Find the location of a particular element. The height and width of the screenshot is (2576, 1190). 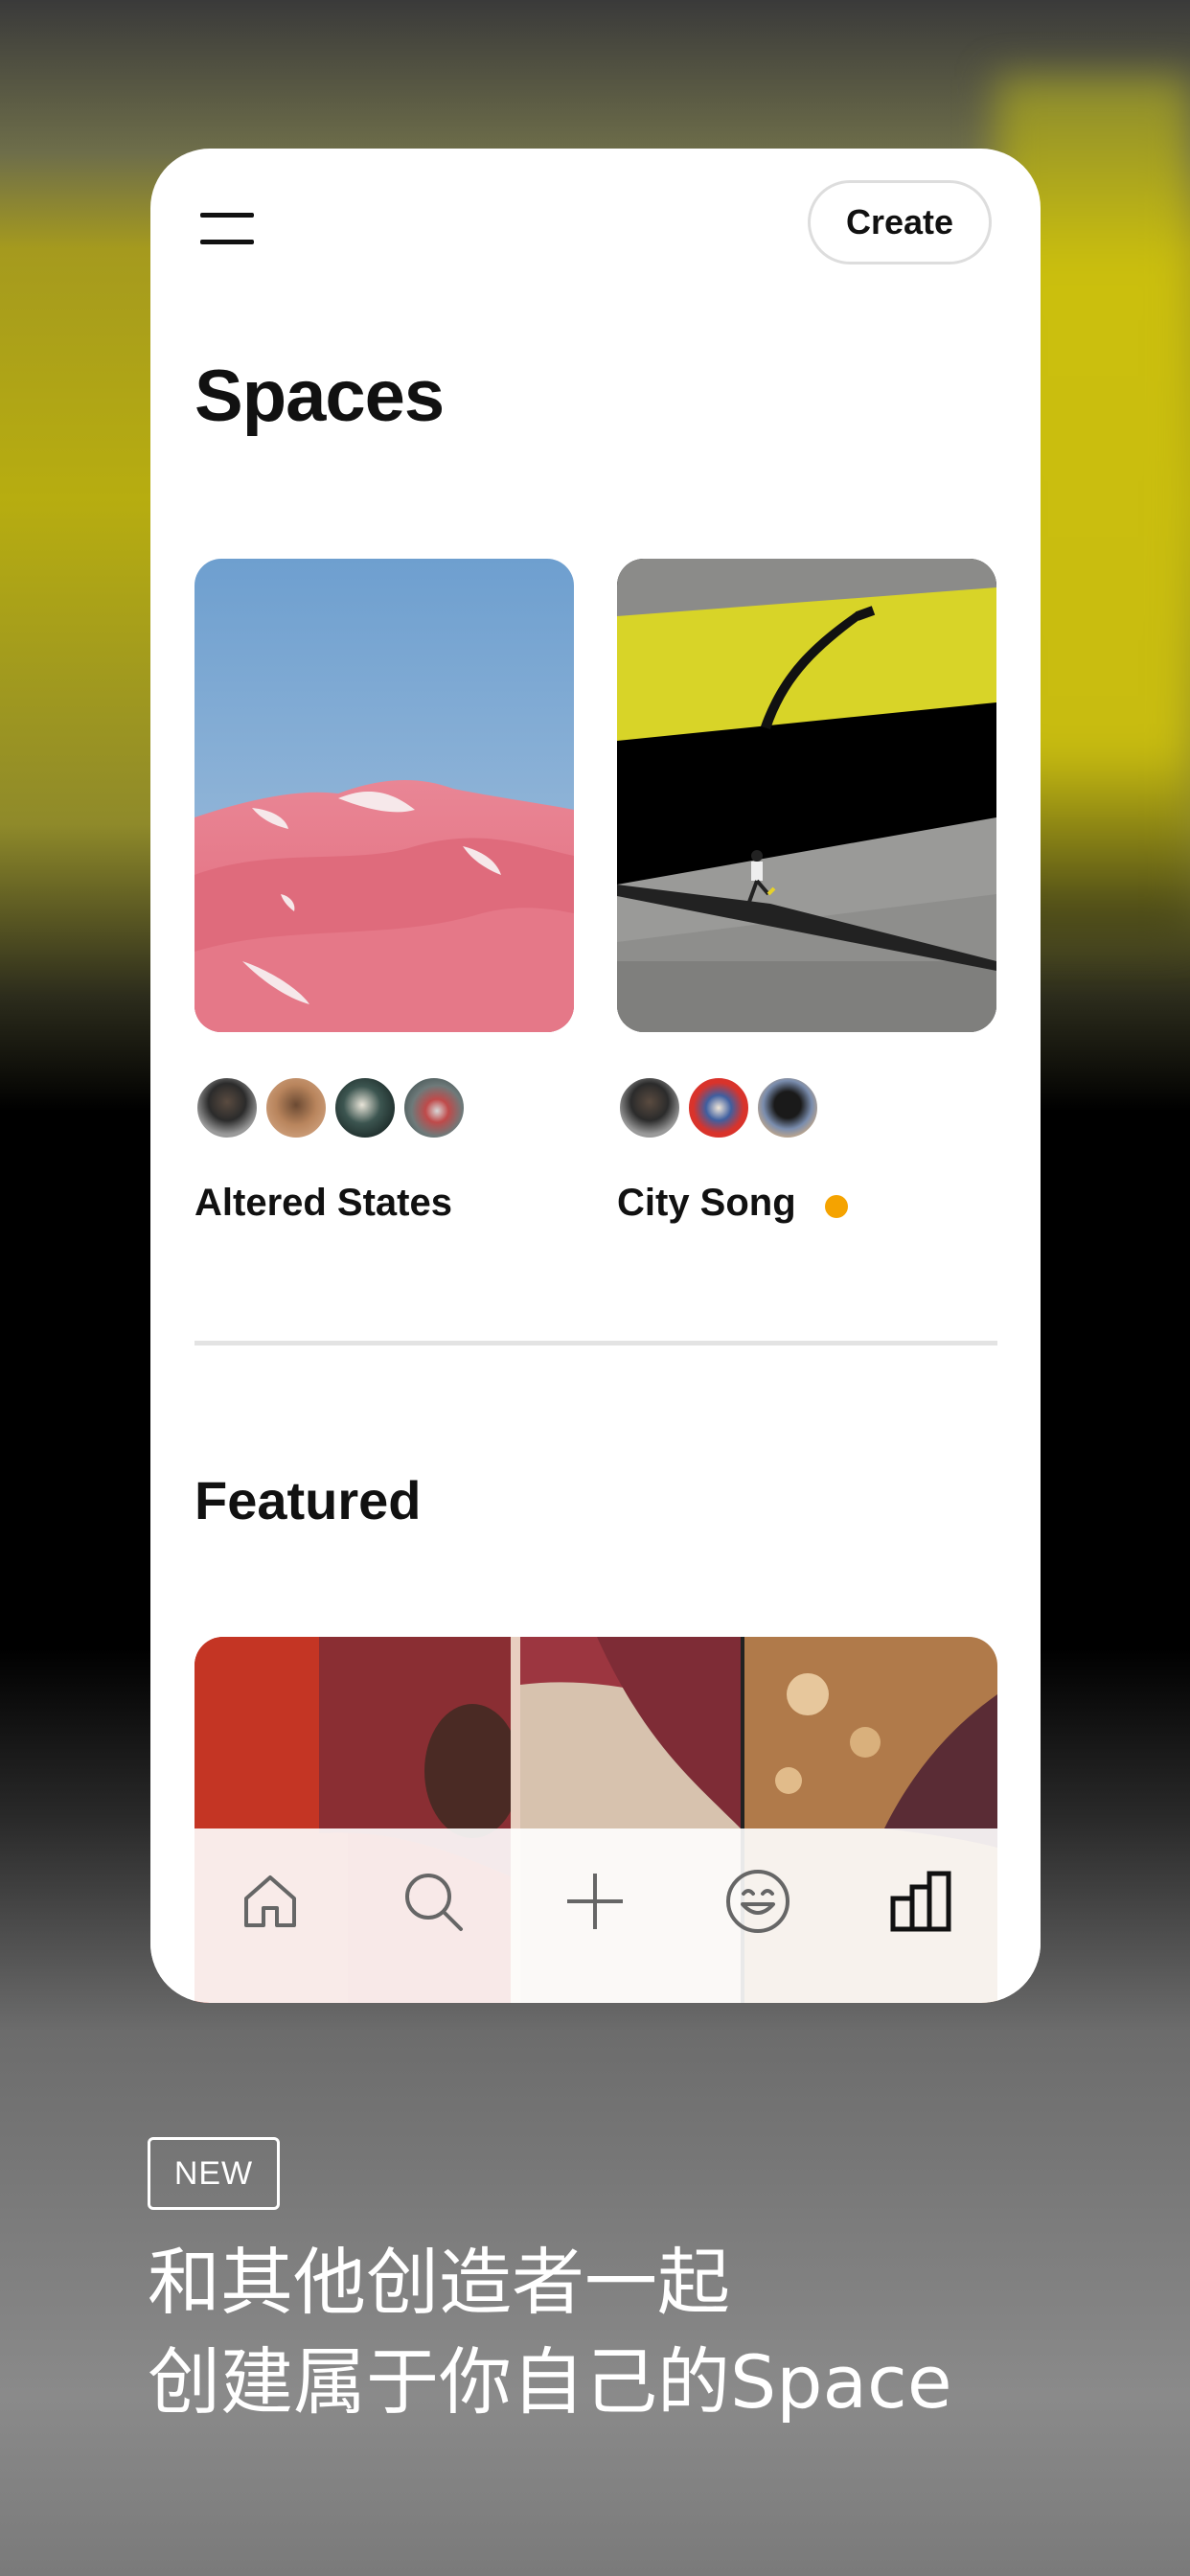

space-name: City Song is located at coordinates (707, 1203).